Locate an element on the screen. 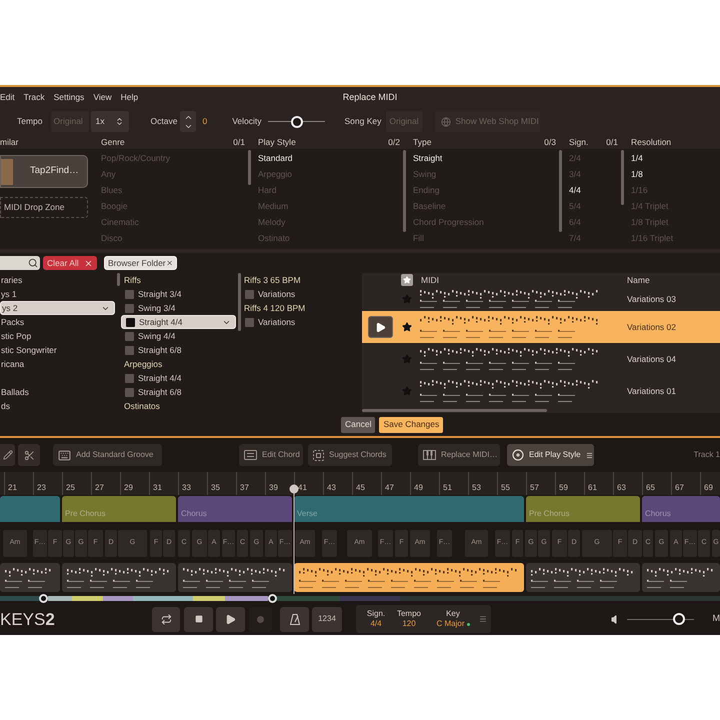 This screenshot has height=720, width=720. browser-item: raries is located at coordinates (57, 280).